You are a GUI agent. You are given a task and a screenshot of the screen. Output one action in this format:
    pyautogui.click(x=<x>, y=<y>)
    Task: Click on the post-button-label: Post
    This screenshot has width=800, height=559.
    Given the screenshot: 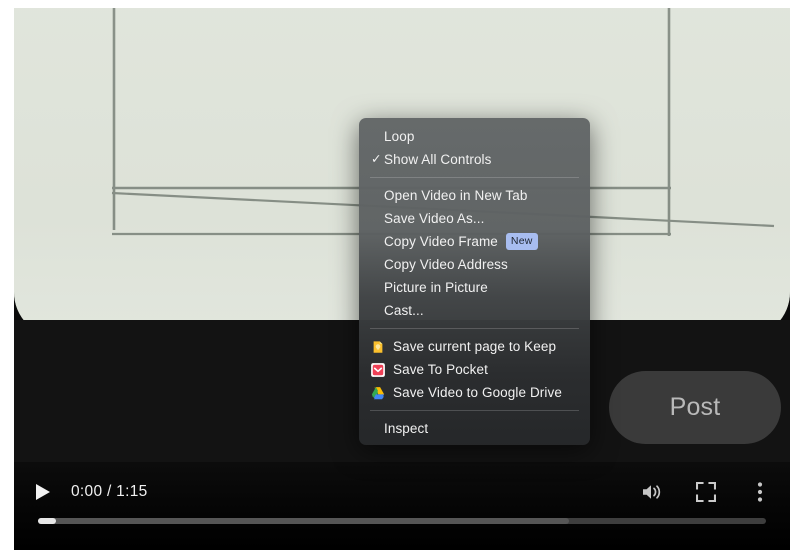 What is the action you would take?
    pyautogui.click(x=695, y=407)
    